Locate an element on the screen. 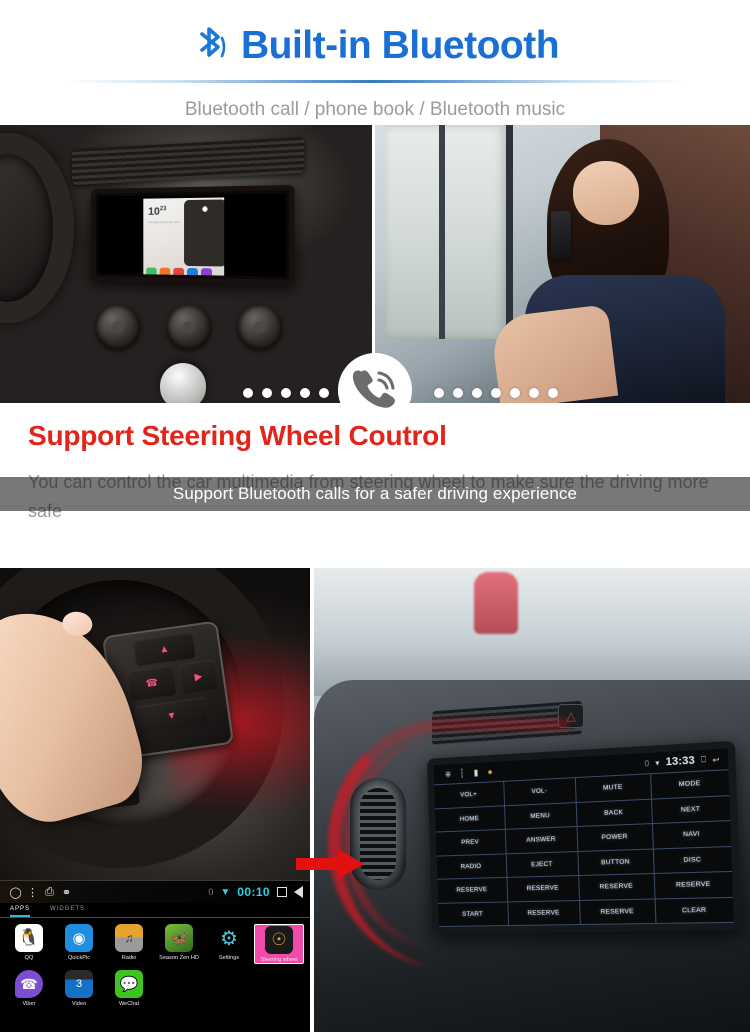 The image size is (750, 1032). wifi-icon: ▼ is located at coordinates (225, 892).